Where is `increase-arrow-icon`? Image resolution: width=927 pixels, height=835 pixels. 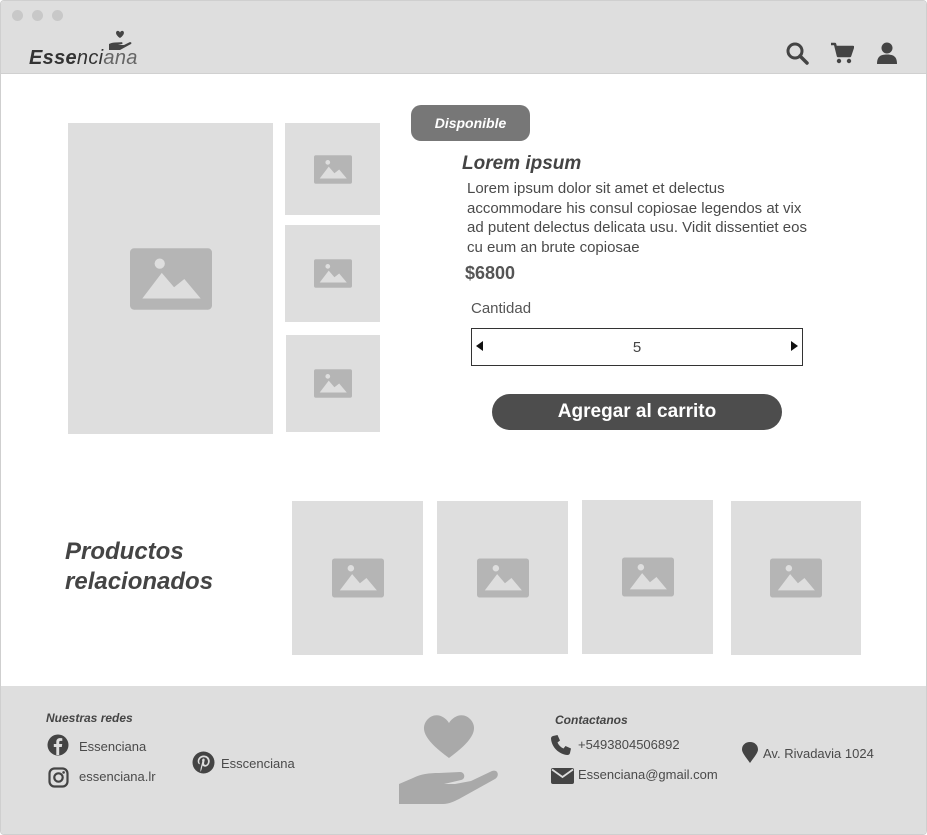 increase-arrow-icon is located at coordinates (794, 346).